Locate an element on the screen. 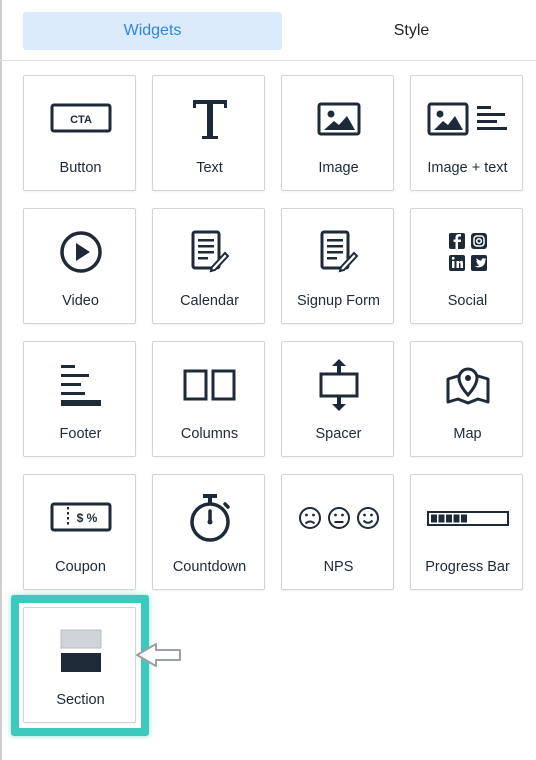  progress-fill is located at coordinates (448, 518).